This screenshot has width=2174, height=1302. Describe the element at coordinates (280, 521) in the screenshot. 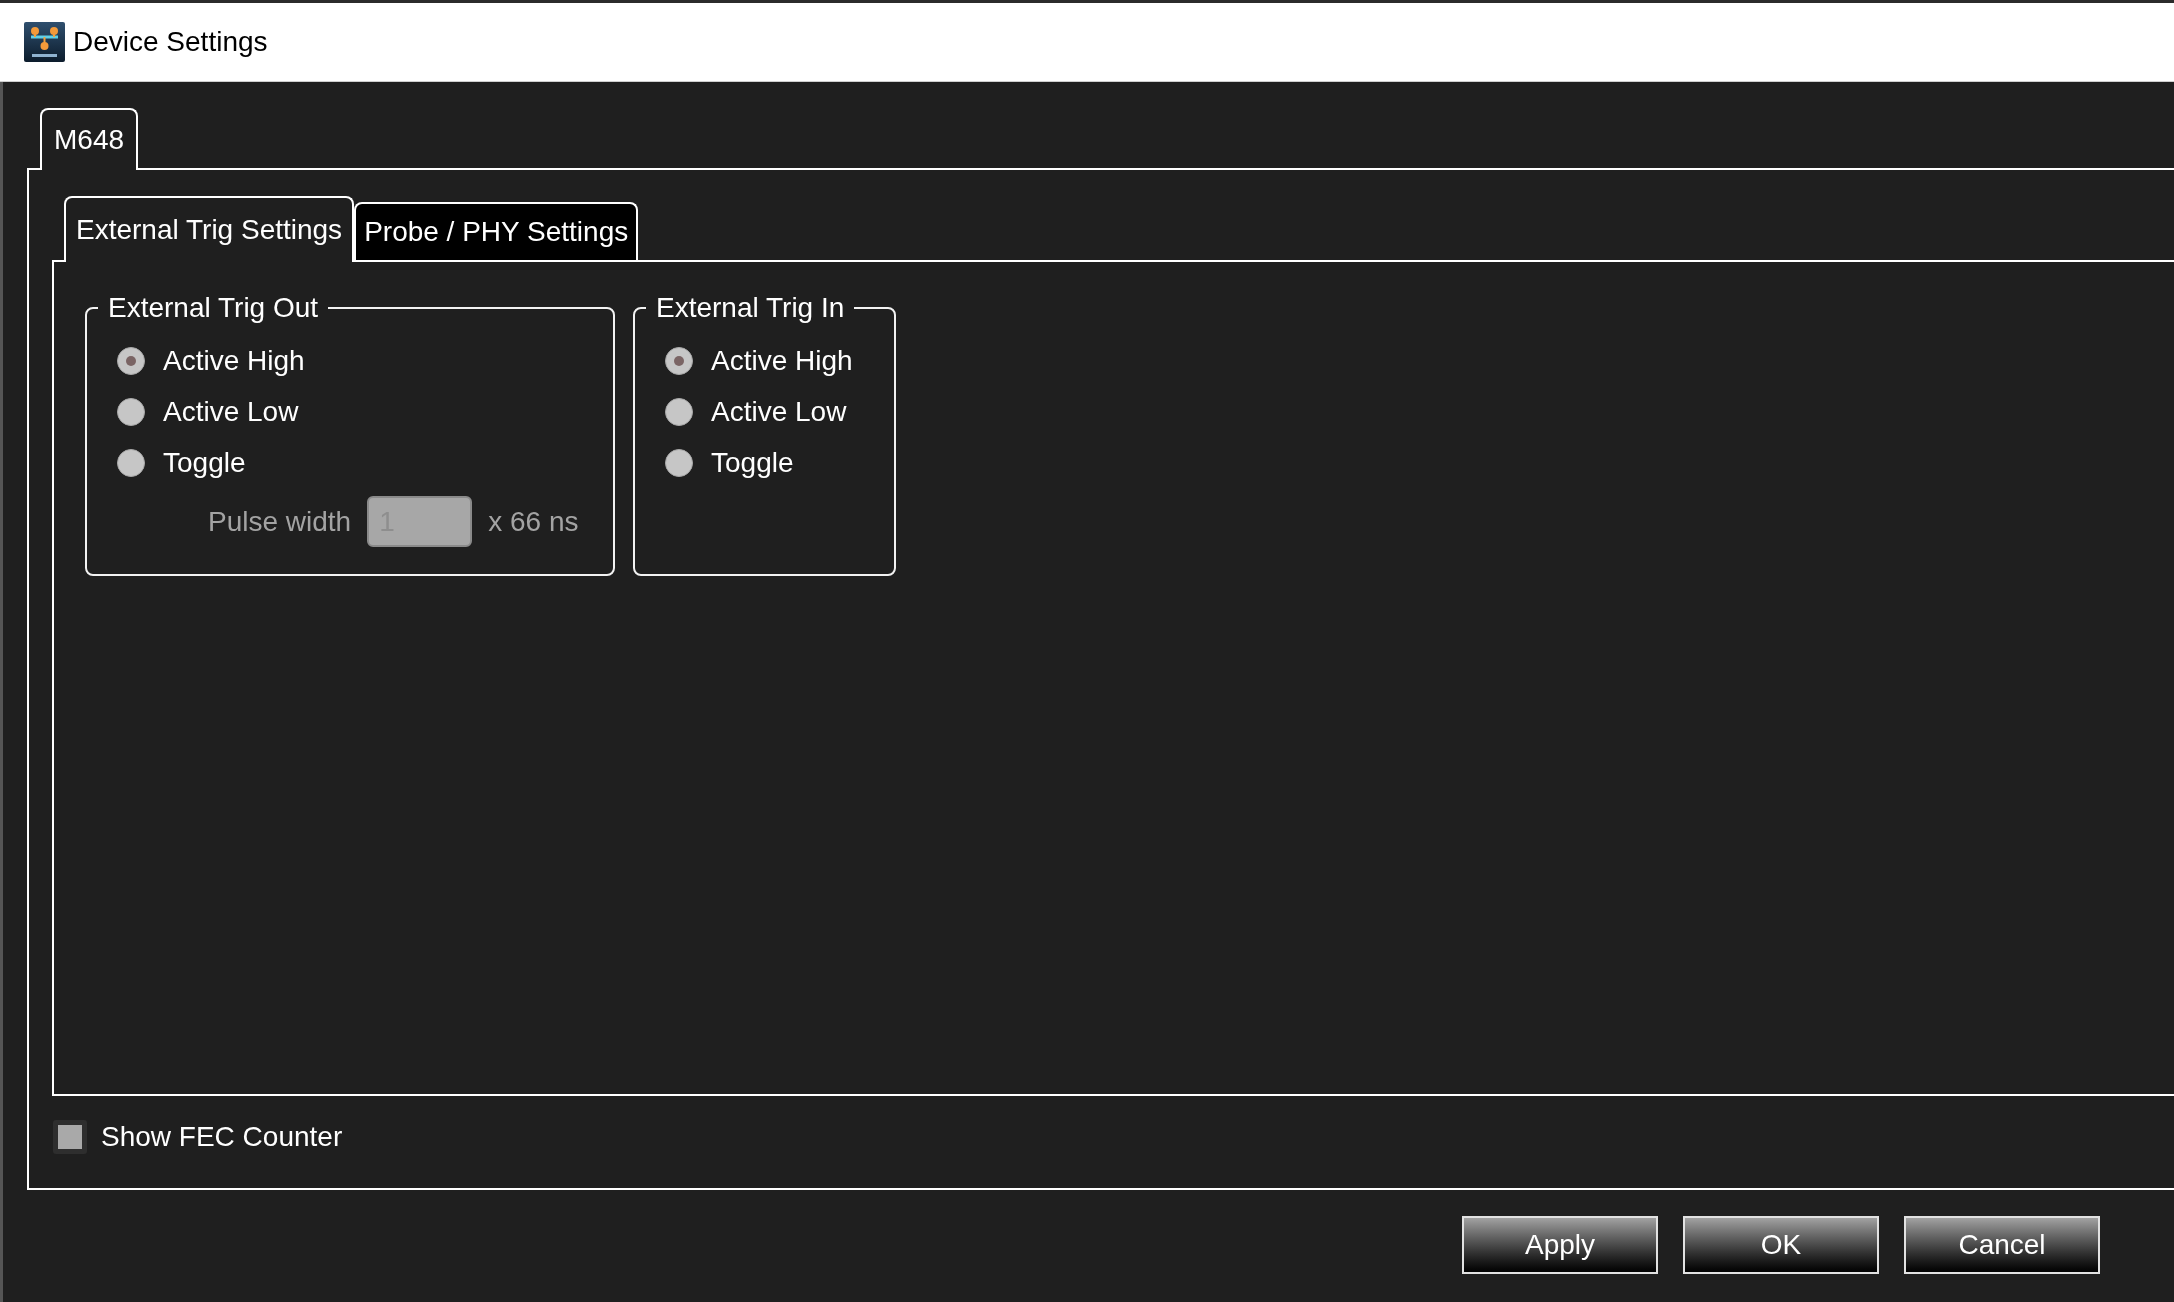

I see `pulse-width-label: Pulse width` at that location.